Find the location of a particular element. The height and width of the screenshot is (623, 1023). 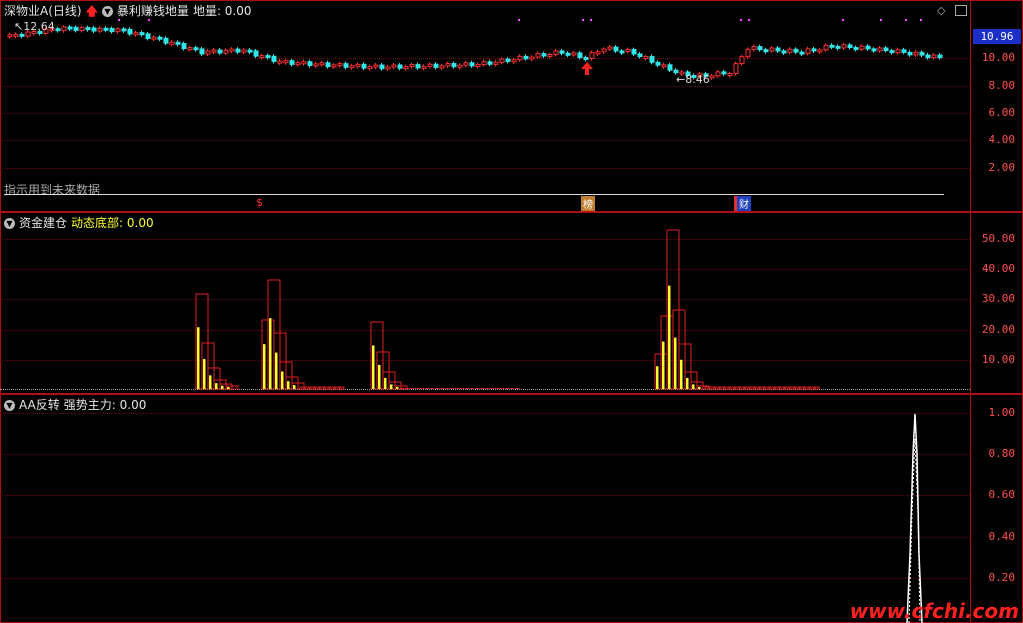

y-tick: 10.00 is located at coordinates (998, 57).